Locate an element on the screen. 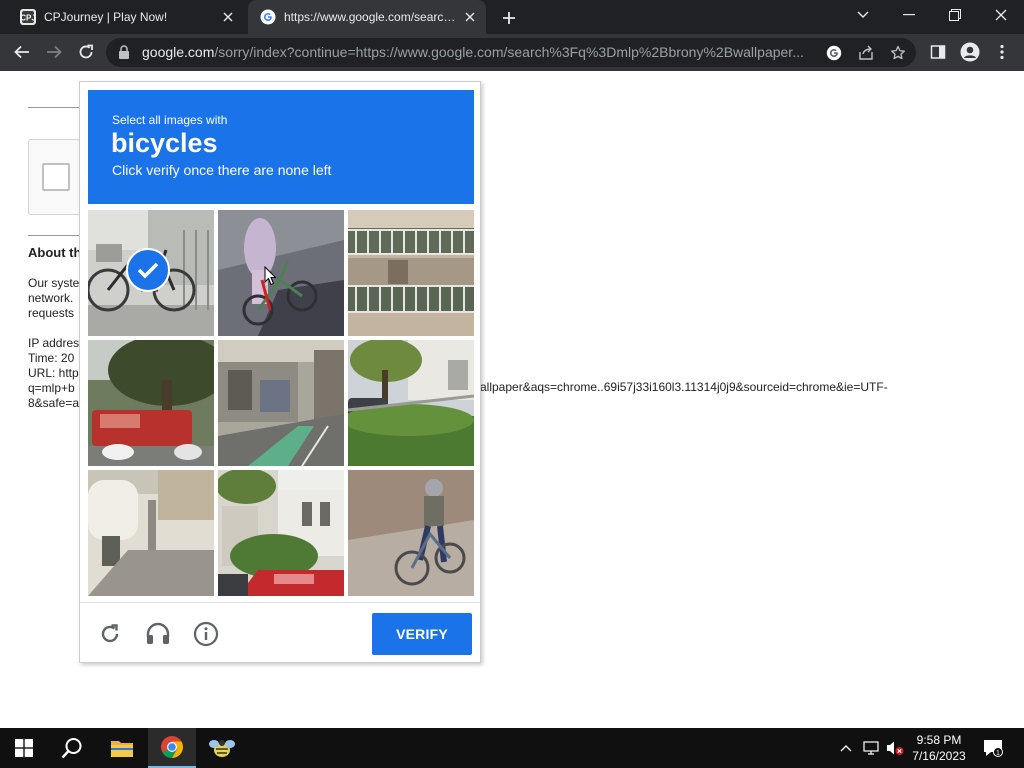 Image resolution: width=1024 pixels, height=768 pixels. instruction-line: Select all images with is located at coordinates (170, 120).